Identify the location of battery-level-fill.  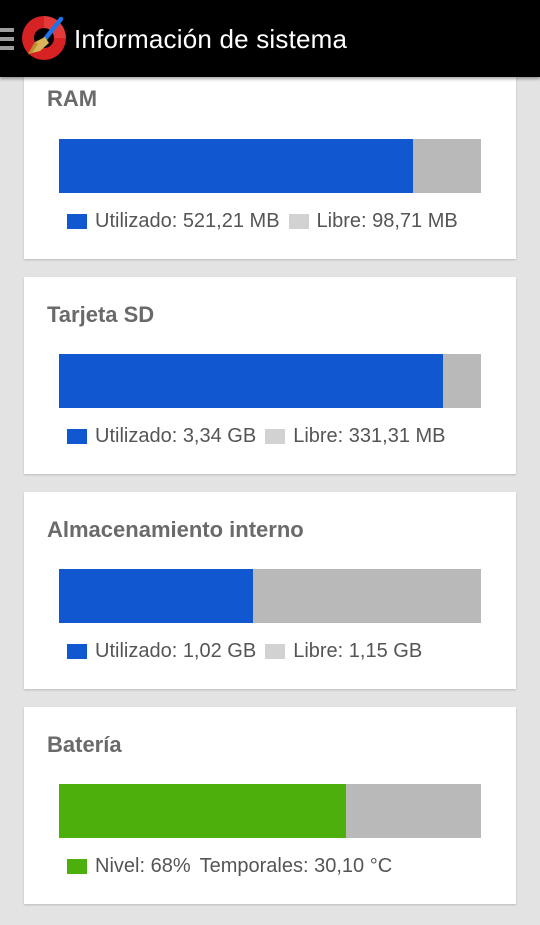
(202, 811).